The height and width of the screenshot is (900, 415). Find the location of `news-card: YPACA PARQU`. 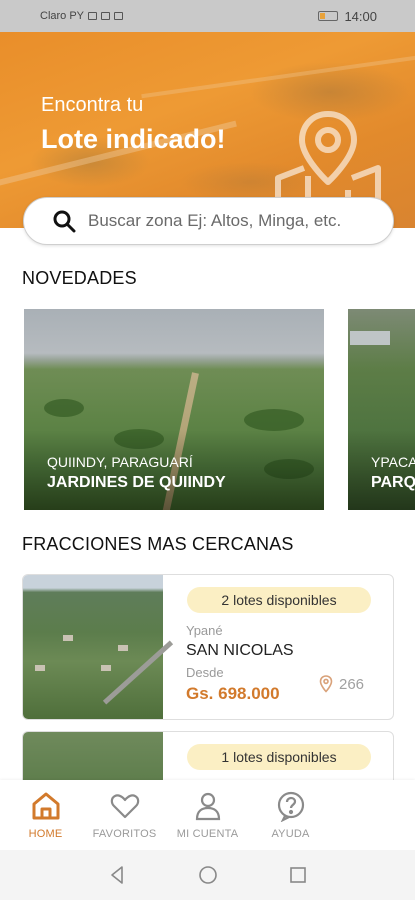

news-card: YPACA PARQU is located at coordinates (381, 409).